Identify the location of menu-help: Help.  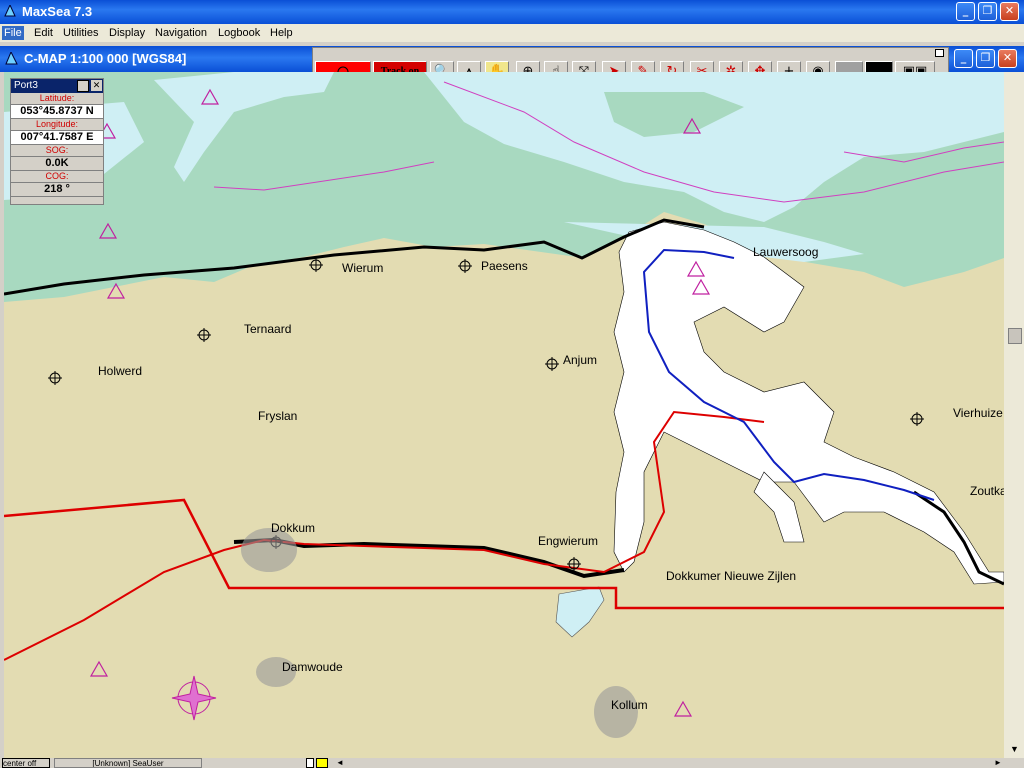
(281, 33).